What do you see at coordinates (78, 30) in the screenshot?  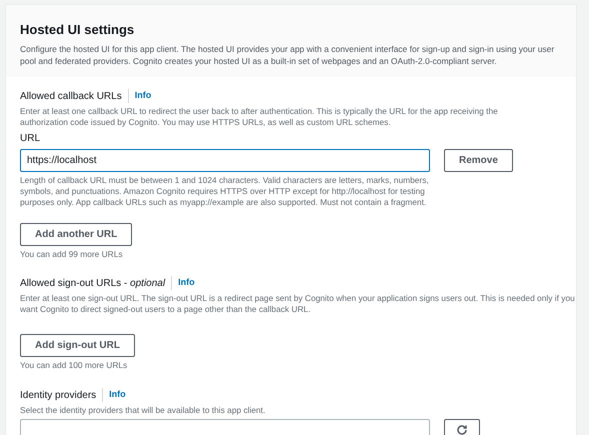 I see `section-title: Hosted UI settings` at bounding box center [78, 30].